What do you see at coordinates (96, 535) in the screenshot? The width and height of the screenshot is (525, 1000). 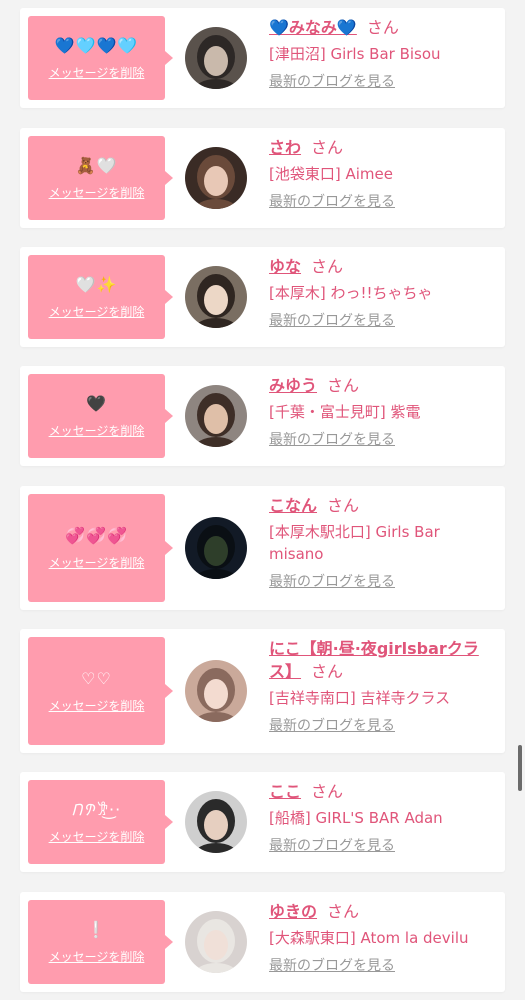 I see `message-text: 💞💞💞` at bounding box center [96, 535].